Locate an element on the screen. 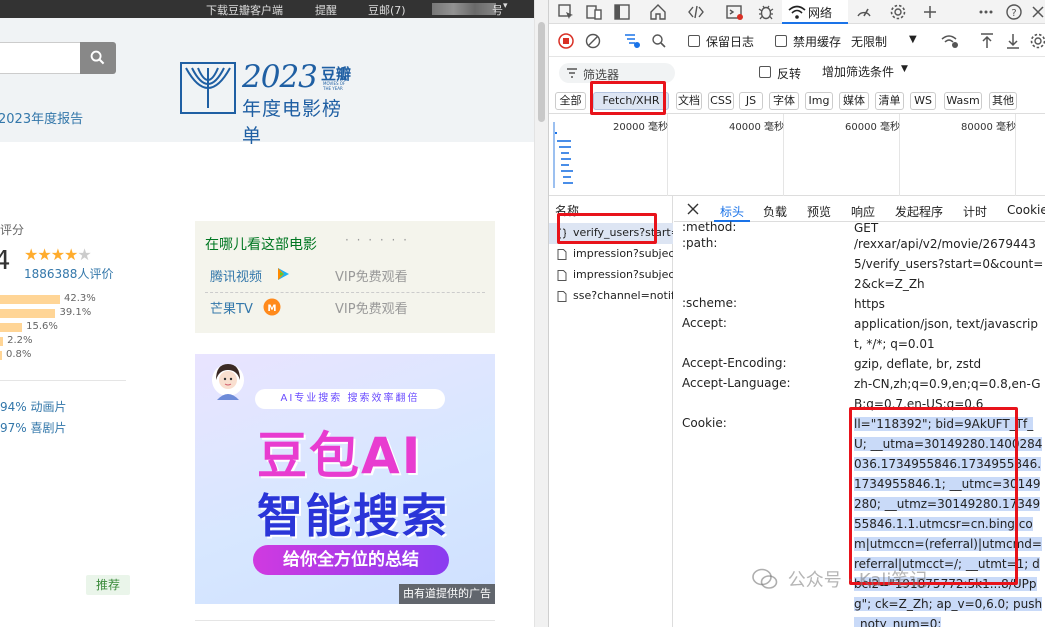 Image resolution: width=1045 pixels, height=627 pixels. search-input is located at coordinates (40, 58).